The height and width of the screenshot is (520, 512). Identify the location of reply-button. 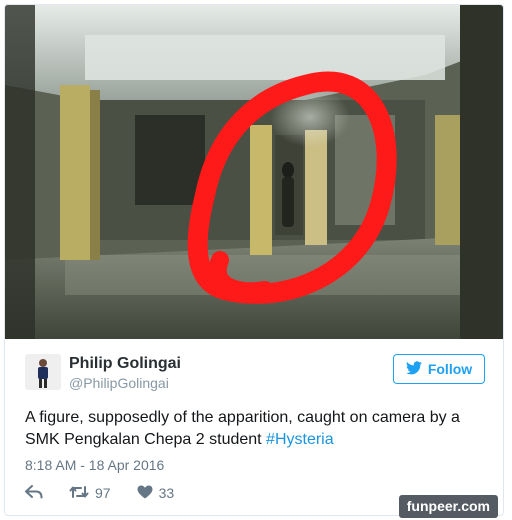
(34, 493).